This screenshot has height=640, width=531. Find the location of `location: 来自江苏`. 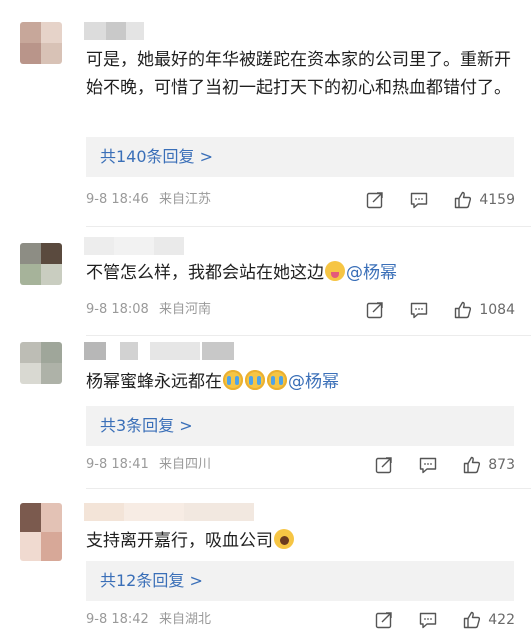

location: 来自江苏 is located at coordinates (184, 199).